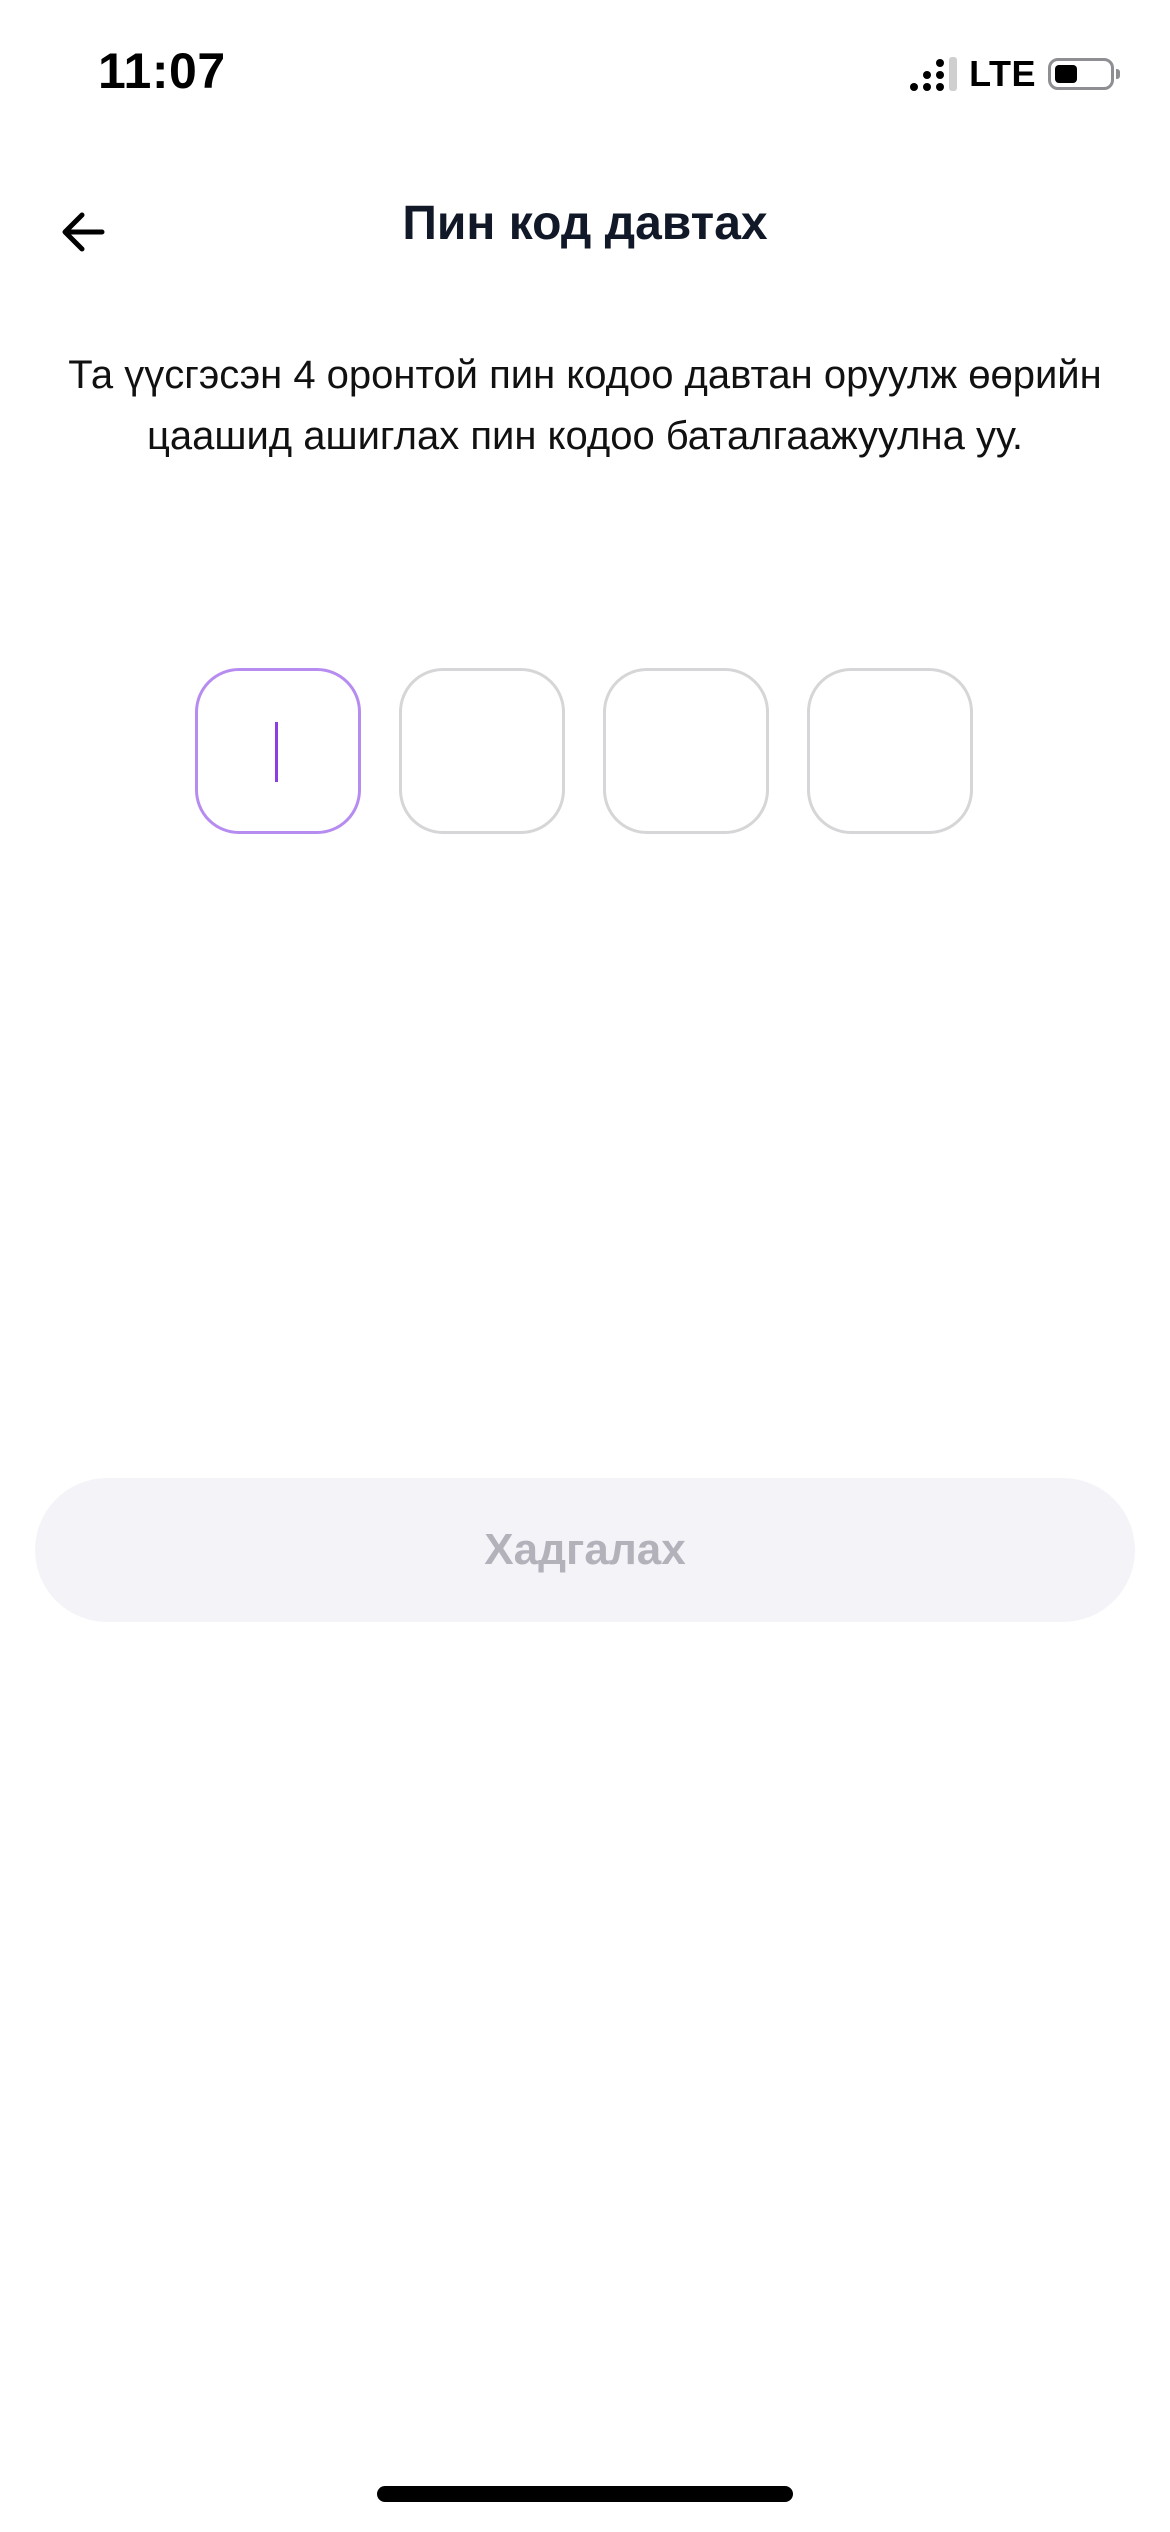 The image size is (1170, 2532). I want to click on pin-input-group, so click(584, 751).